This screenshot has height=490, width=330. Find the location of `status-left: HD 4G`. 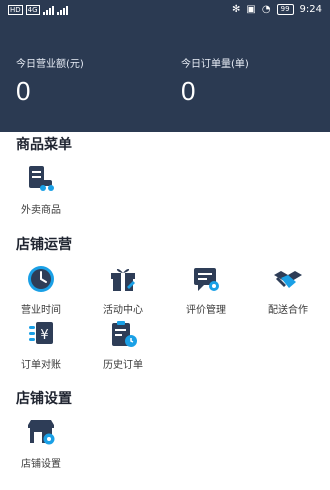

status-left: HD 4G is located at coordinates (38, 10).